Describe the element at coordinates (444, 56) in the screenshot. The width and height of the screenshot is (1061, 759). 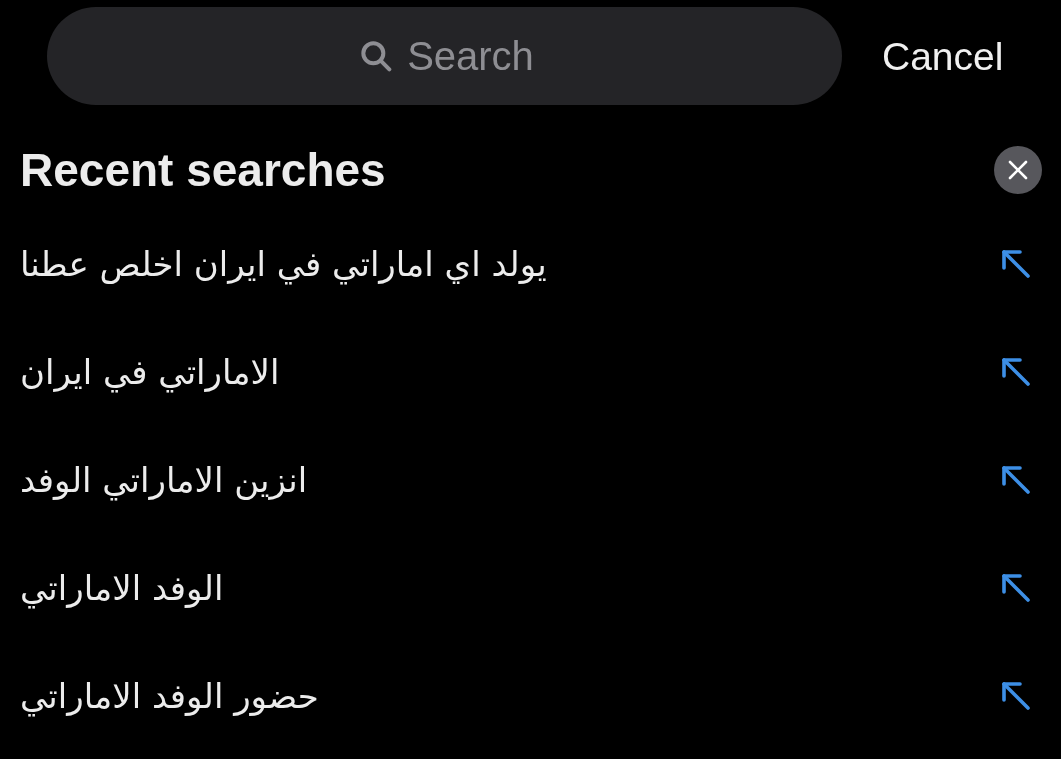
I see `search-field: Search` at that location.